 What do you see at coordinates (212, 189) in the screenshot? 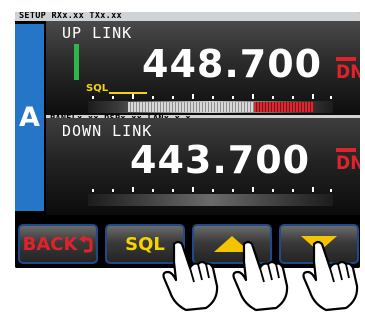
I see `downlink-scale-ticks` at bounding box center [212, 189].